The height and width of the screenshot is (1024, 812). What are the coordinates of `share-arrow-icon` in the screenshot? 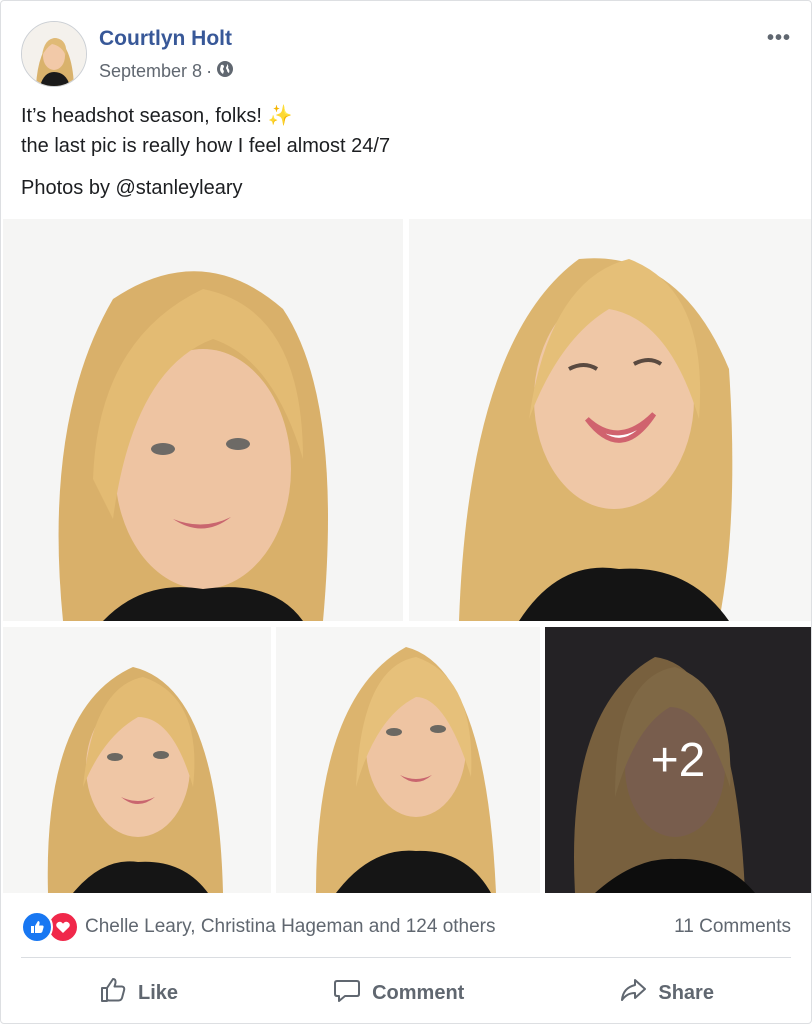 It's located at (633, 993).